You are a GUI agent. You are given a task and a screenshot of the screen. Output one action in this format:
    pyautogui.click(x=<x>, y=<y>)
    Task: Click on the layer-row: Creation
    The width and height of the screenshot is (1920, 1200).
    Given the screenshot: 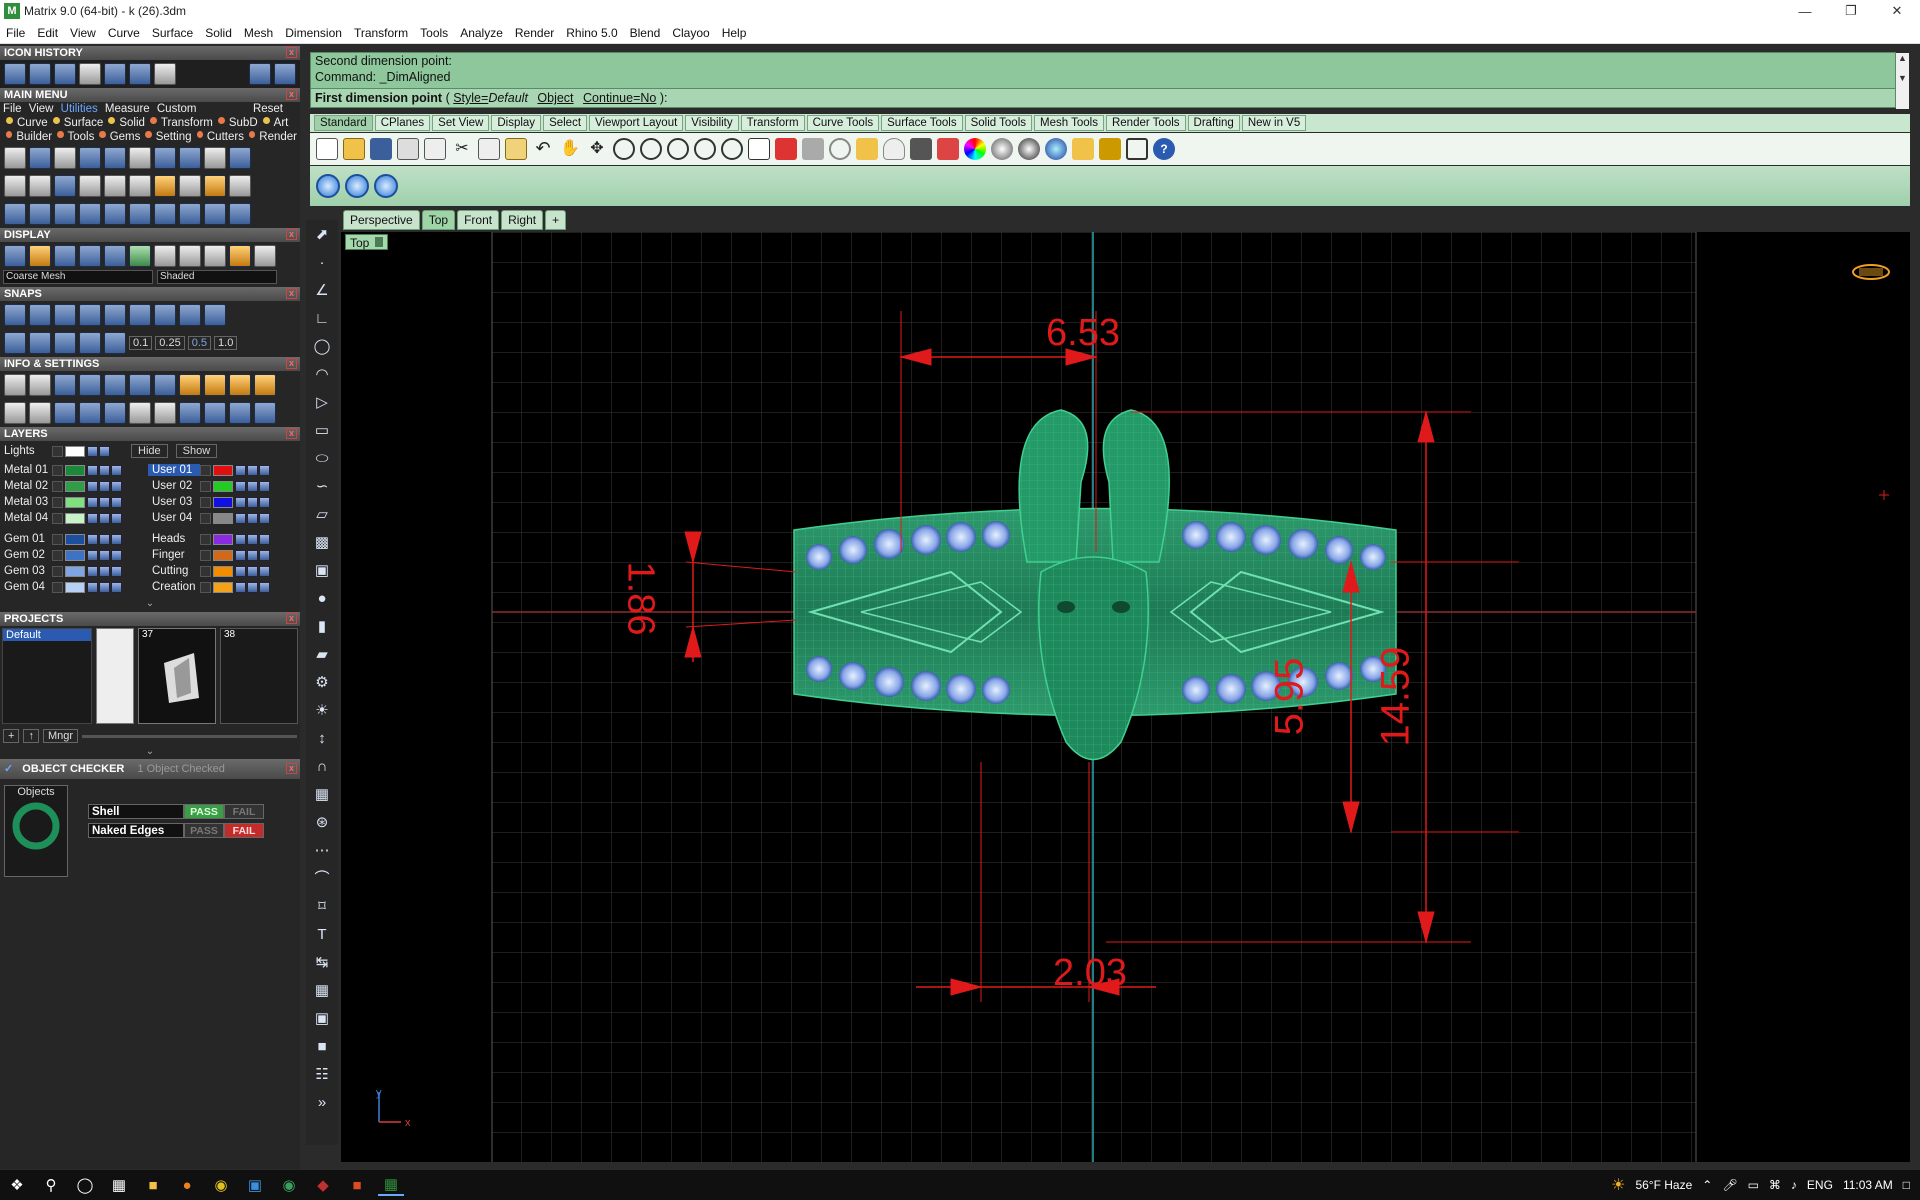 What is the action you would take?
    pyautogui.click(x=222, y=587)
    